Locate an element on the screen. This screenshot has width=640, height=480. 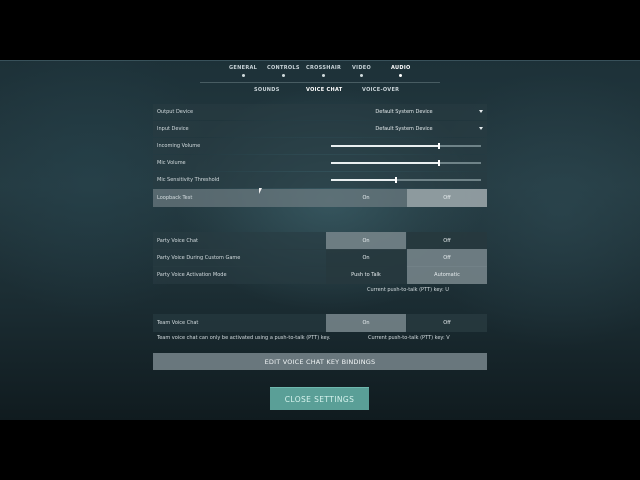
team-voice-off-button: Off is located at coordinates (447, 323).